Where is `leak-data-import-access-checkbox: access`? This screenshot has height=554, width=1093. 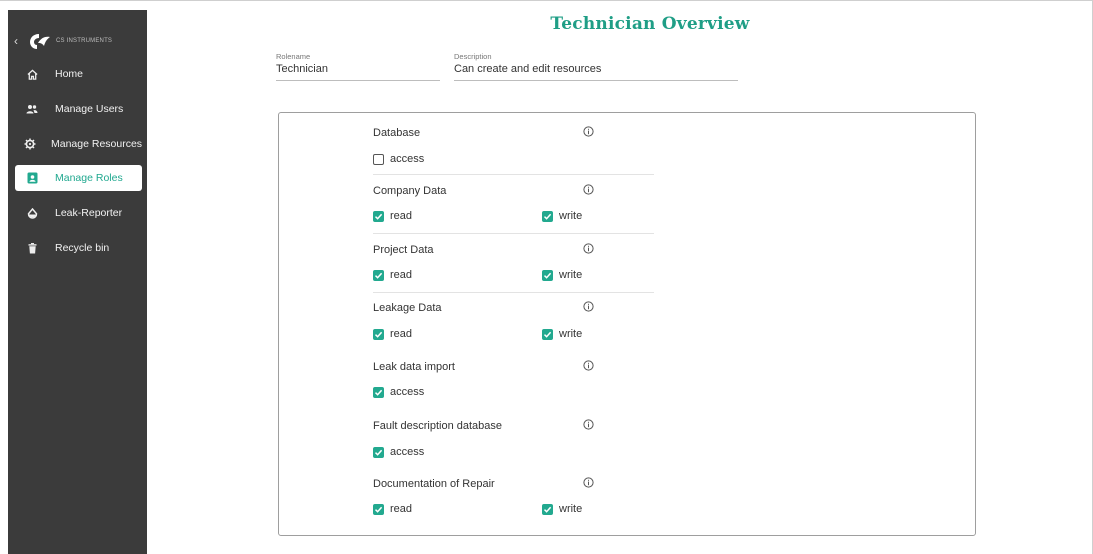
leak-data-import-access-checkbox: access is located at coordinates (398, 392).